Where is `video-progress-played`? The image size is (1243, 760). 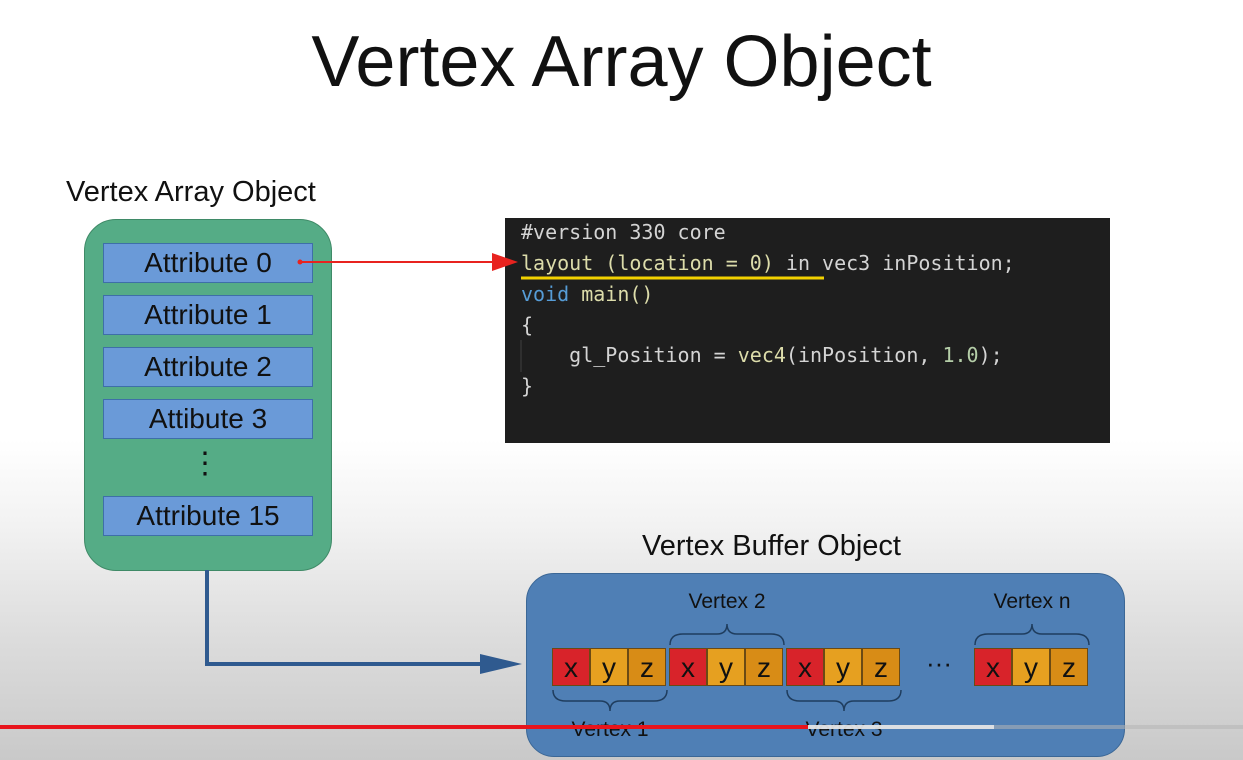 video-progress-played is located at coordinates (404, 727).